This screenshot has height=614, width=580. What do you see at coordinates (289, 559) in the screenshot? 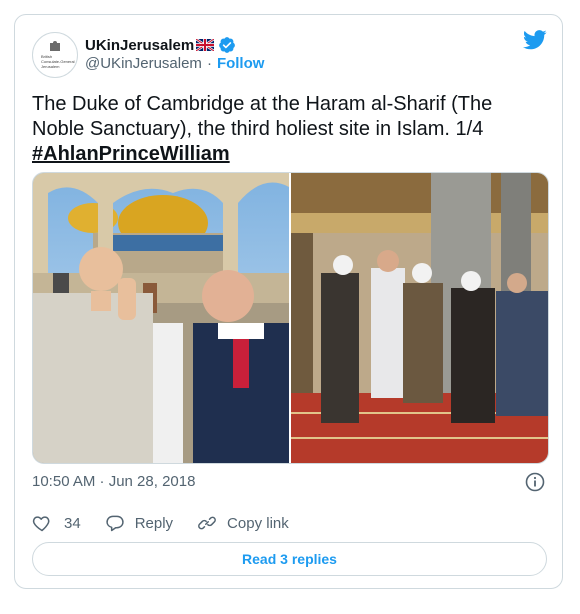
I see `read-replies-button: Read 3 replies` at bounding box center [289, 559].